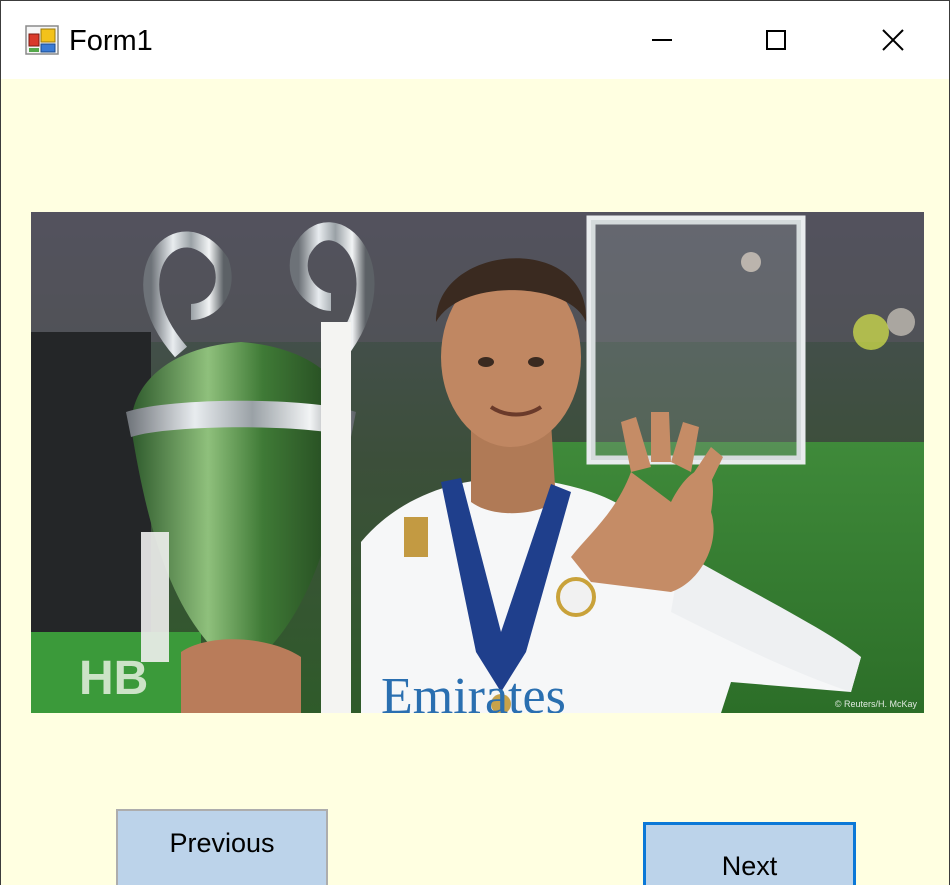  What do you see at coordinates (113, 678) in the screenshot?
I see `svg-text: HB` at bounding box center [113, 678].